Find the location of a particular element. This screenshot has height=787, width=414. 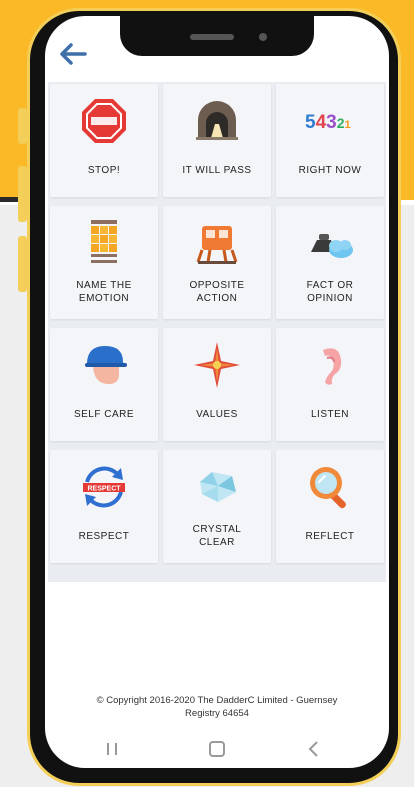

tile-label: REFLECT is located at coordinates (330, 536).